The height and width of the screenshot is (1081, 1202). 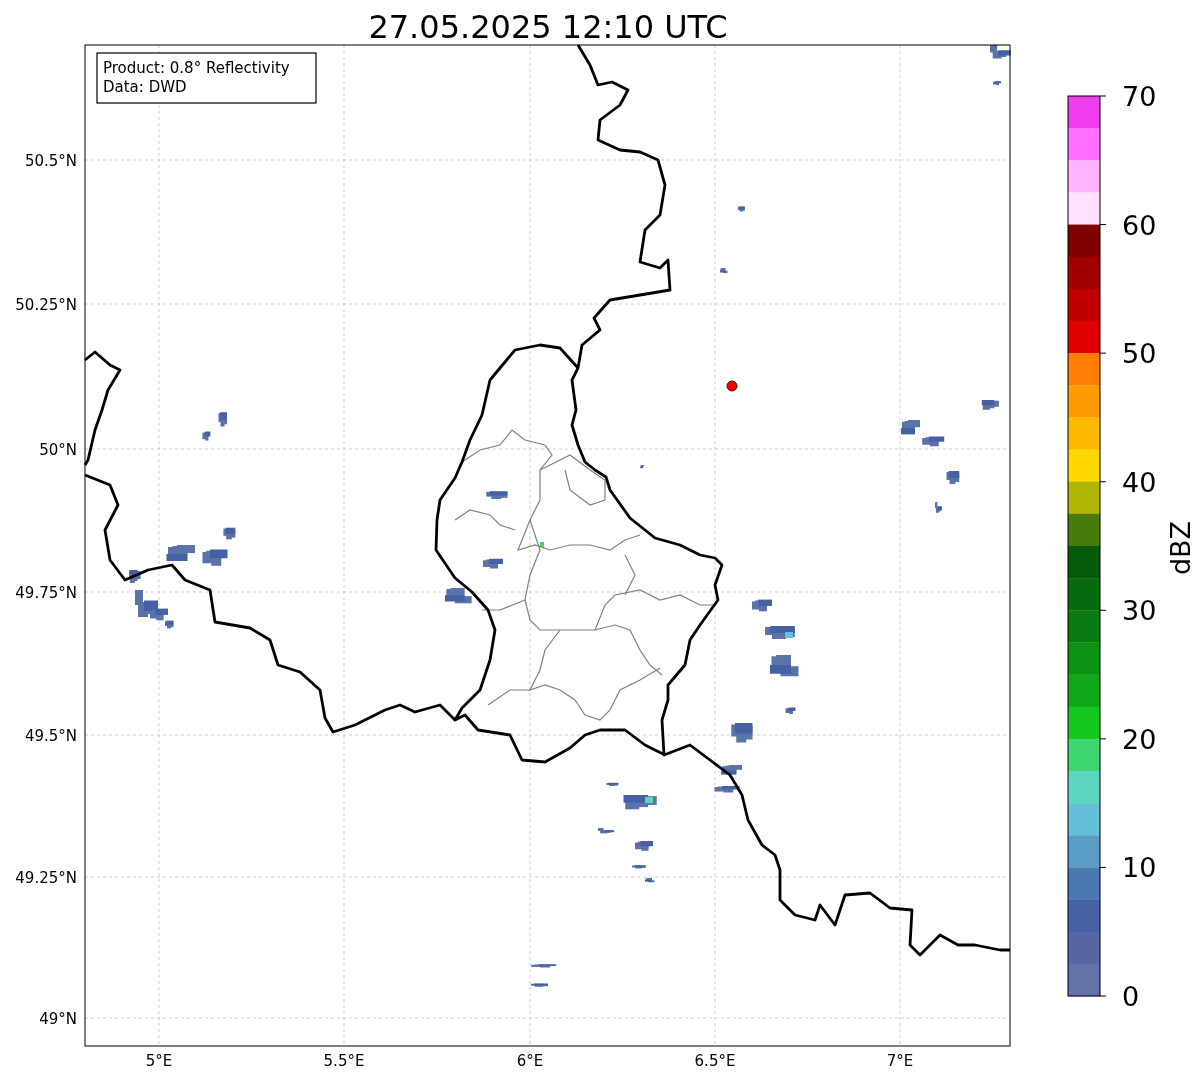 What do you see at coordinates (530, 1061) in the screenshot?
I see `longitude-label: 6°E` at bounding box center [530, 1061].